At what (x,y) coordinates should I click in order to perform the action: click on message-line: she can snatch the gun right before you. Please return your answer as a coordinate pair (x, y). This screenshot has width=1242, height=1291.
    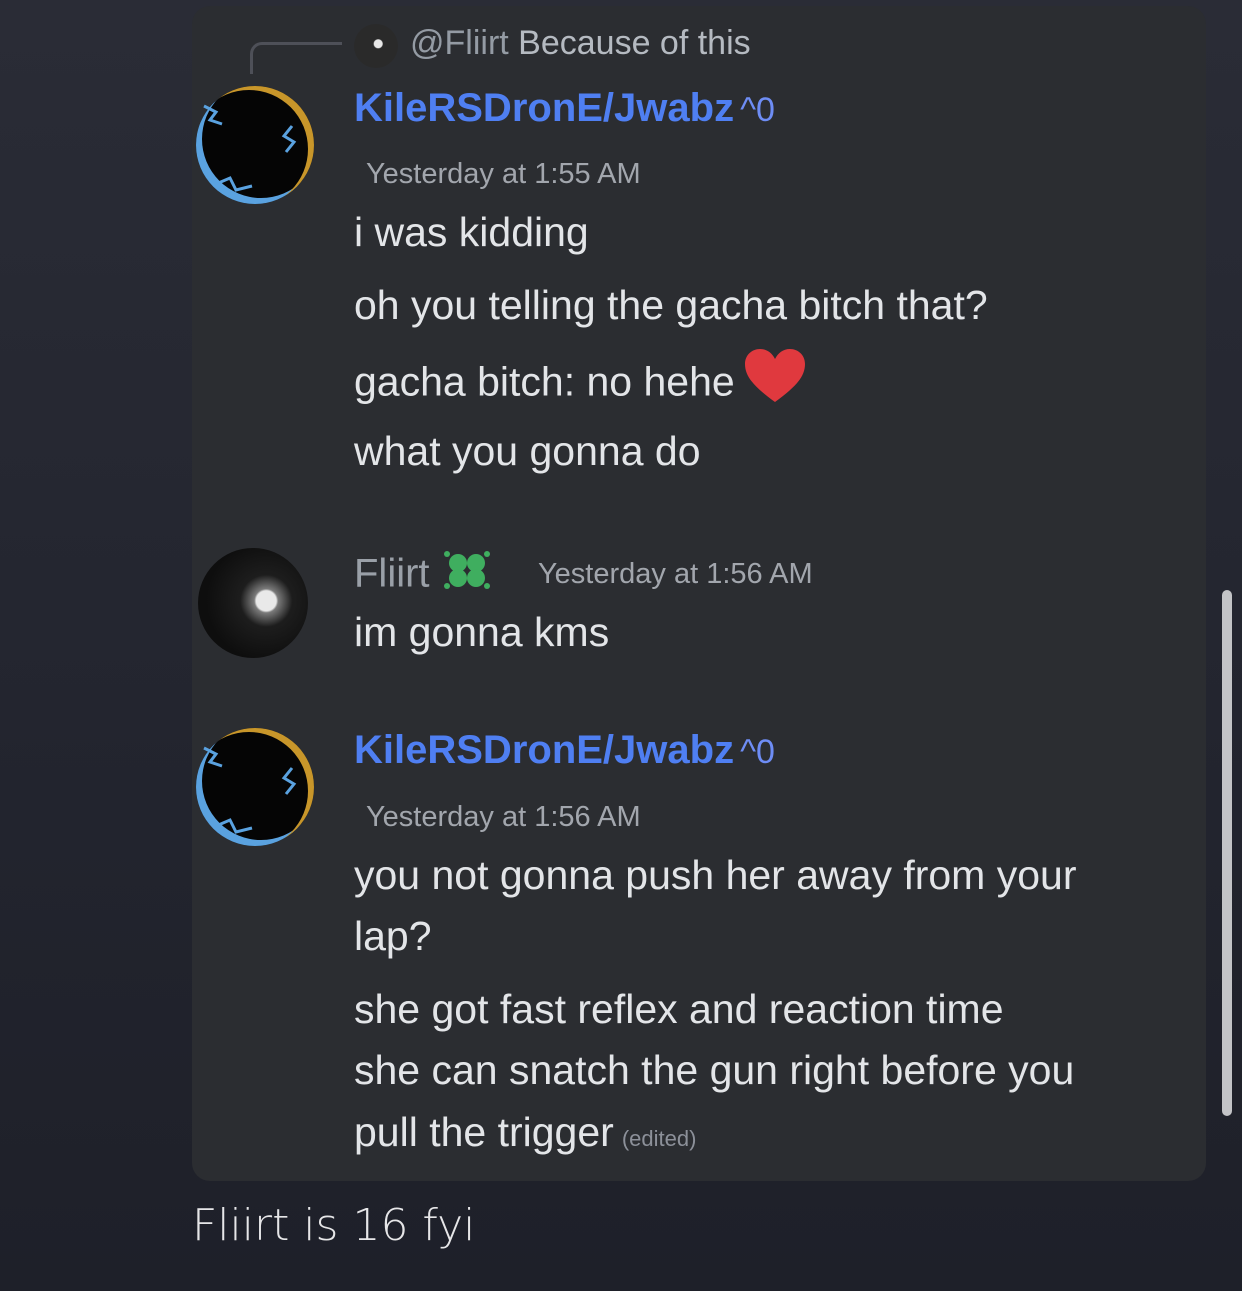
    Looking at the image, I should click on (714, 1070).